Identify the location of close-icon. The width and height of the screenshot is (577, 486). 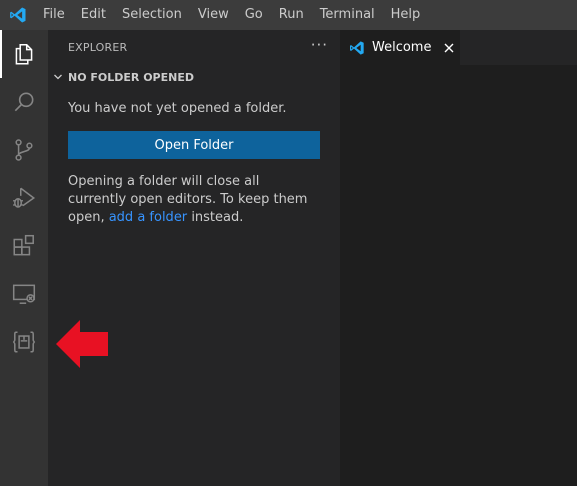
(449, 48).